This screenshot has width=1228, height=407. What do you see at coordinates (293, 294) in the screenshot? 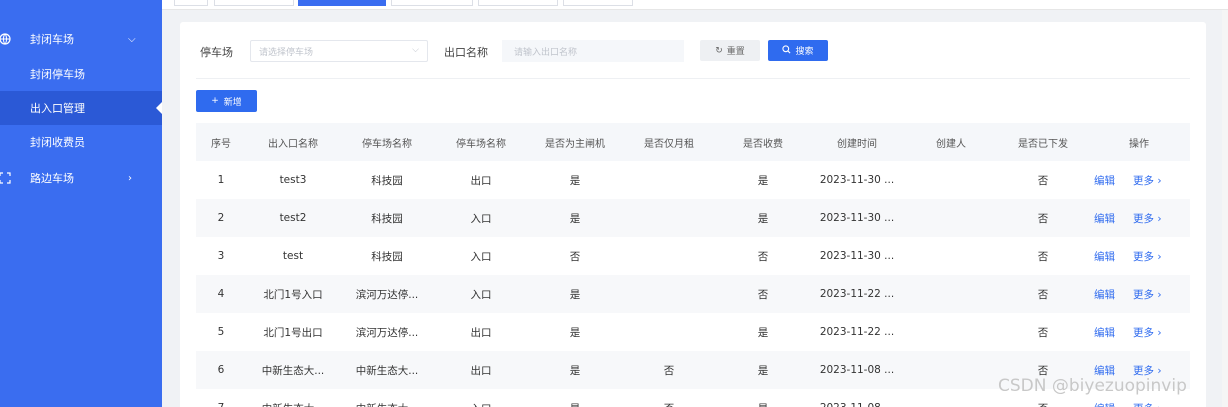
I see `cell-name: 北门1号入口` at bounding box center [293, 294].